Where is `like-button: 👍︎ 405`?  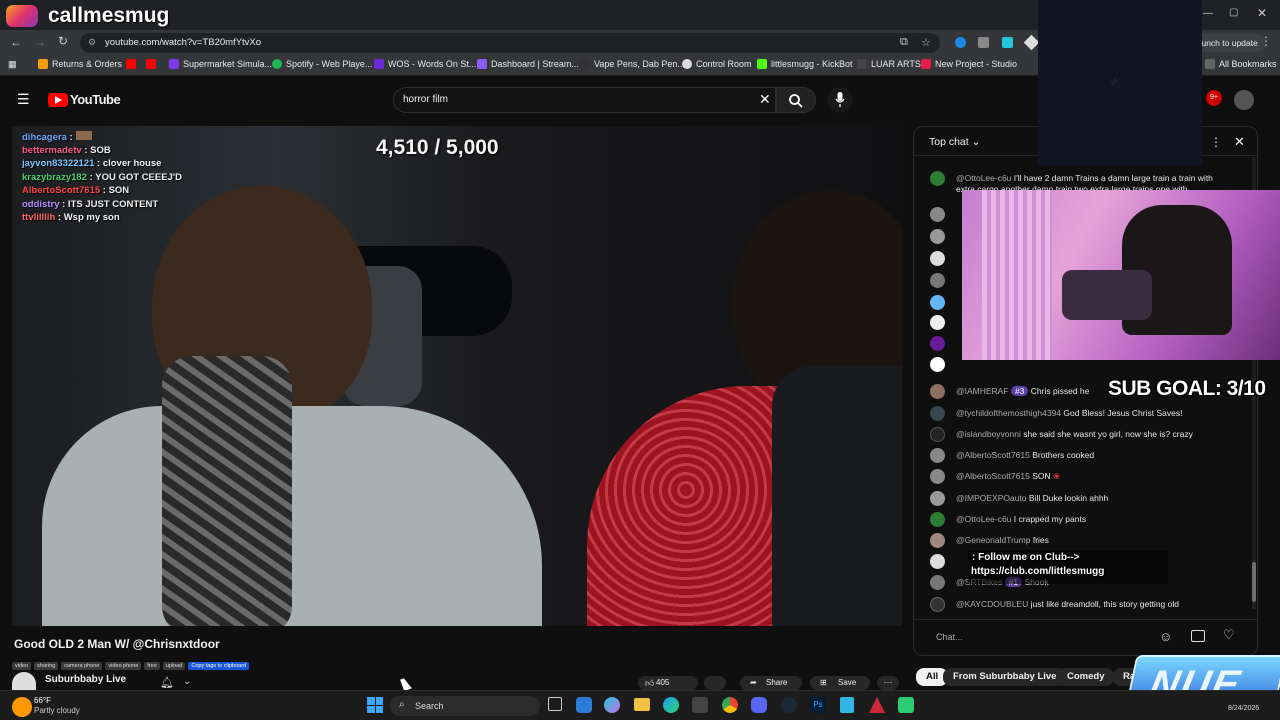
like-button: 👍︎ 405 is located at coordinates (668, 683).